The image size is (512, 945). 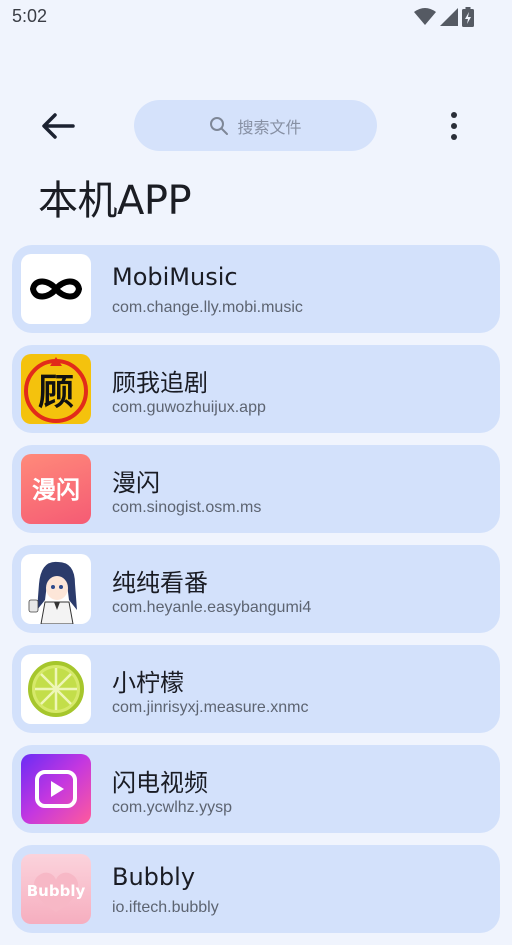 What do you see at coordinates (160, 783) in the screenshot?
I see `app-name: 闪电视频` at bounding box center [160, 783].